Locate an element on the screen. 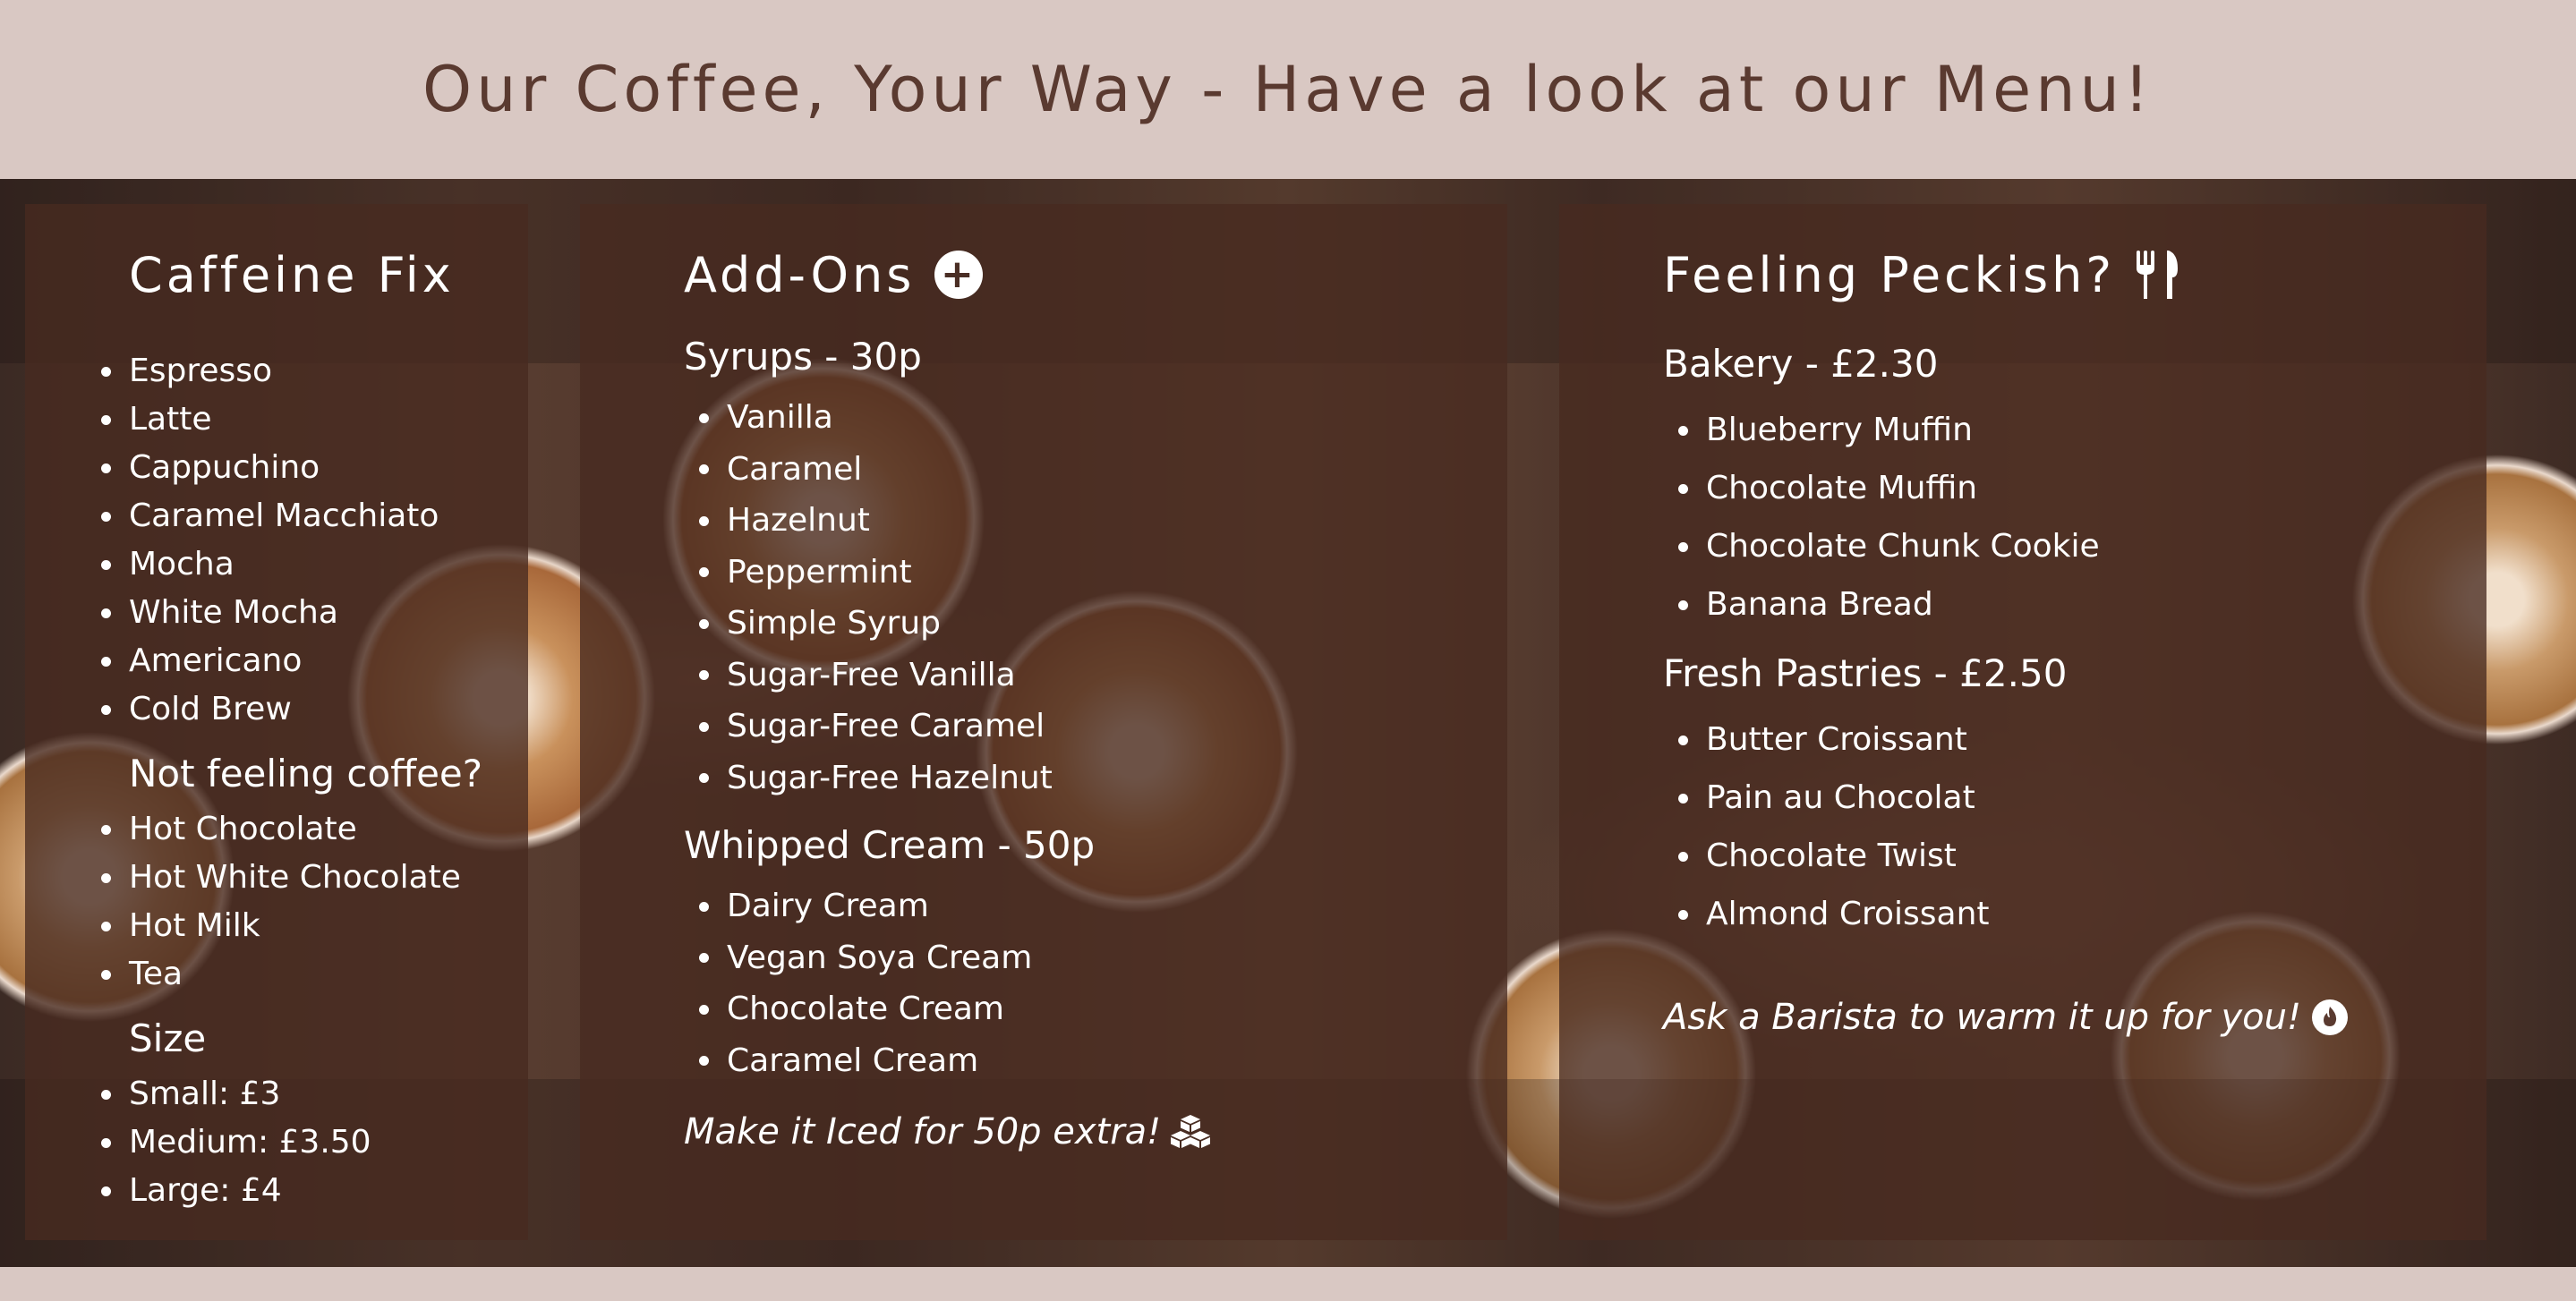 The height and width of the screenshot is (1301, 2576). feeling-peckish-title-text: Feeling Peckish? is located at coordinates (1889, 274).